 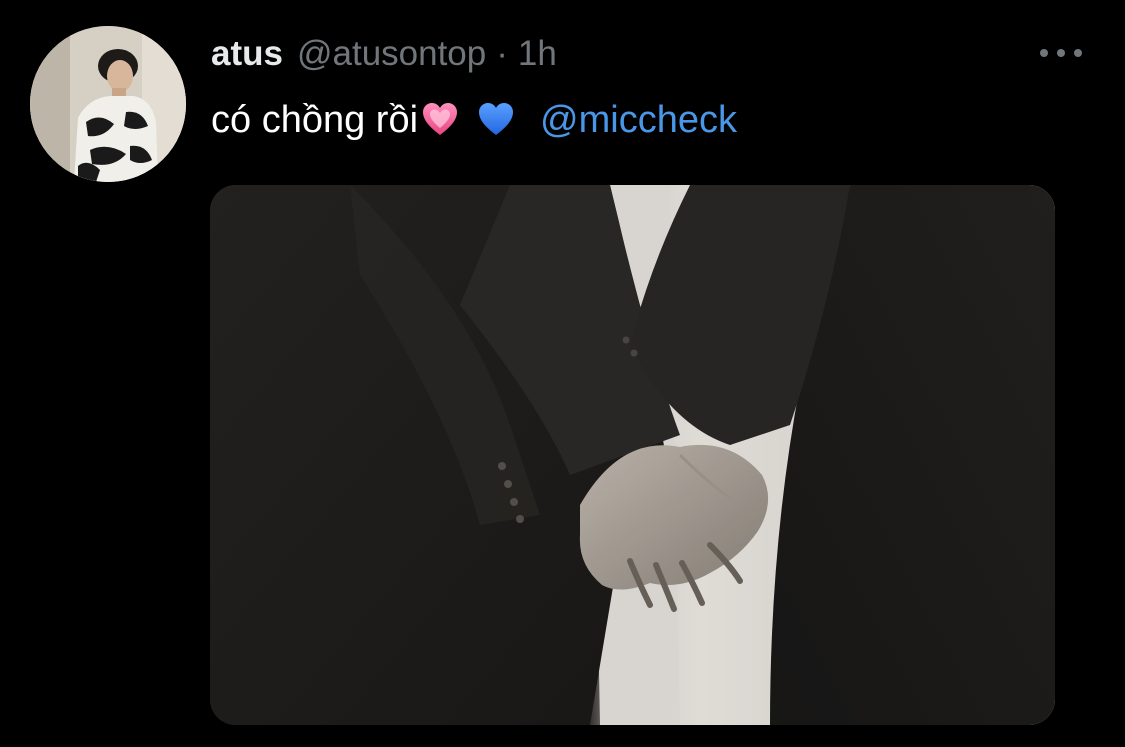 I want to click on user-handle: @atusontop, so click(x=391, y=54).